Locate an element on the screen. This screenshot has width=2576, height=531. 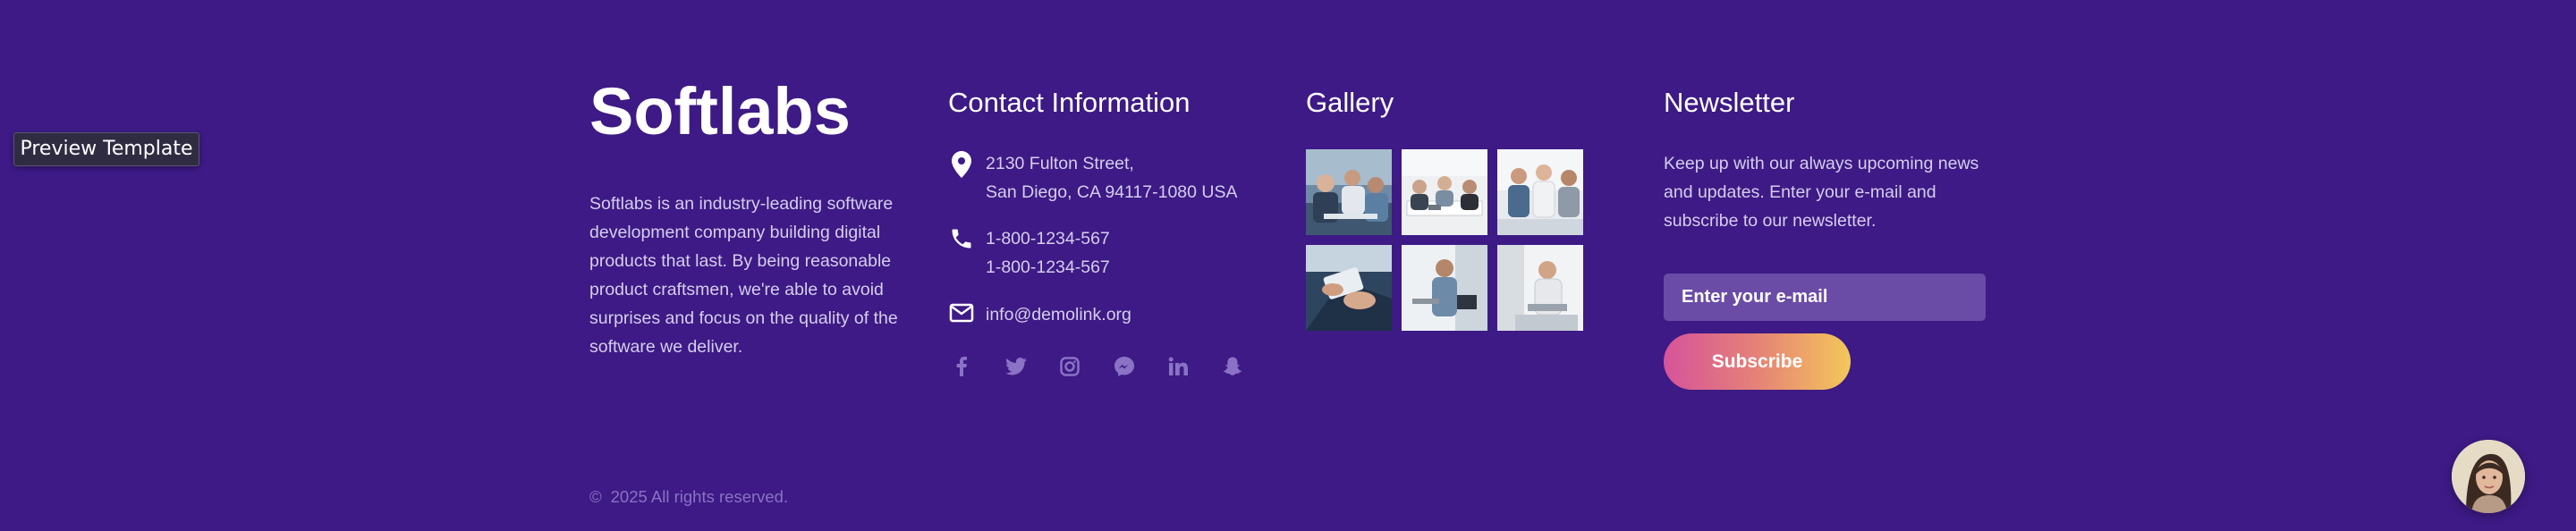
phone-number-2: 1-800-1234-567 is located at coordinates (1048, 267).